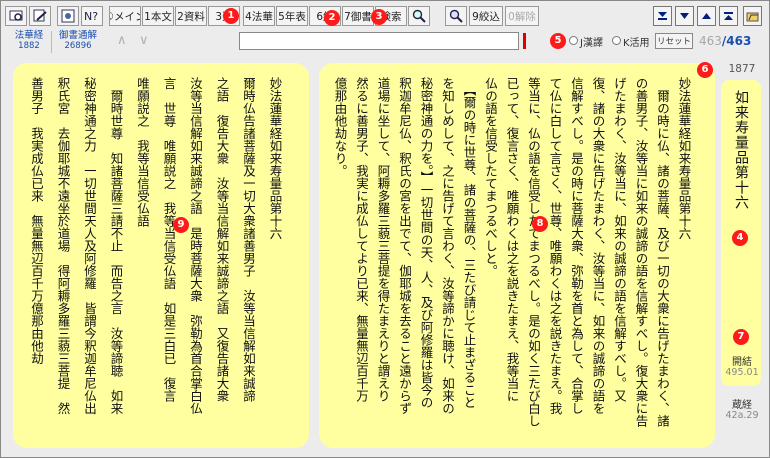 This screenshot has width=770, height=458. What do you see at coordinates (674, 41) in the screenshot?
I see `reset-button: リセット` at bounding box center [674, 41].